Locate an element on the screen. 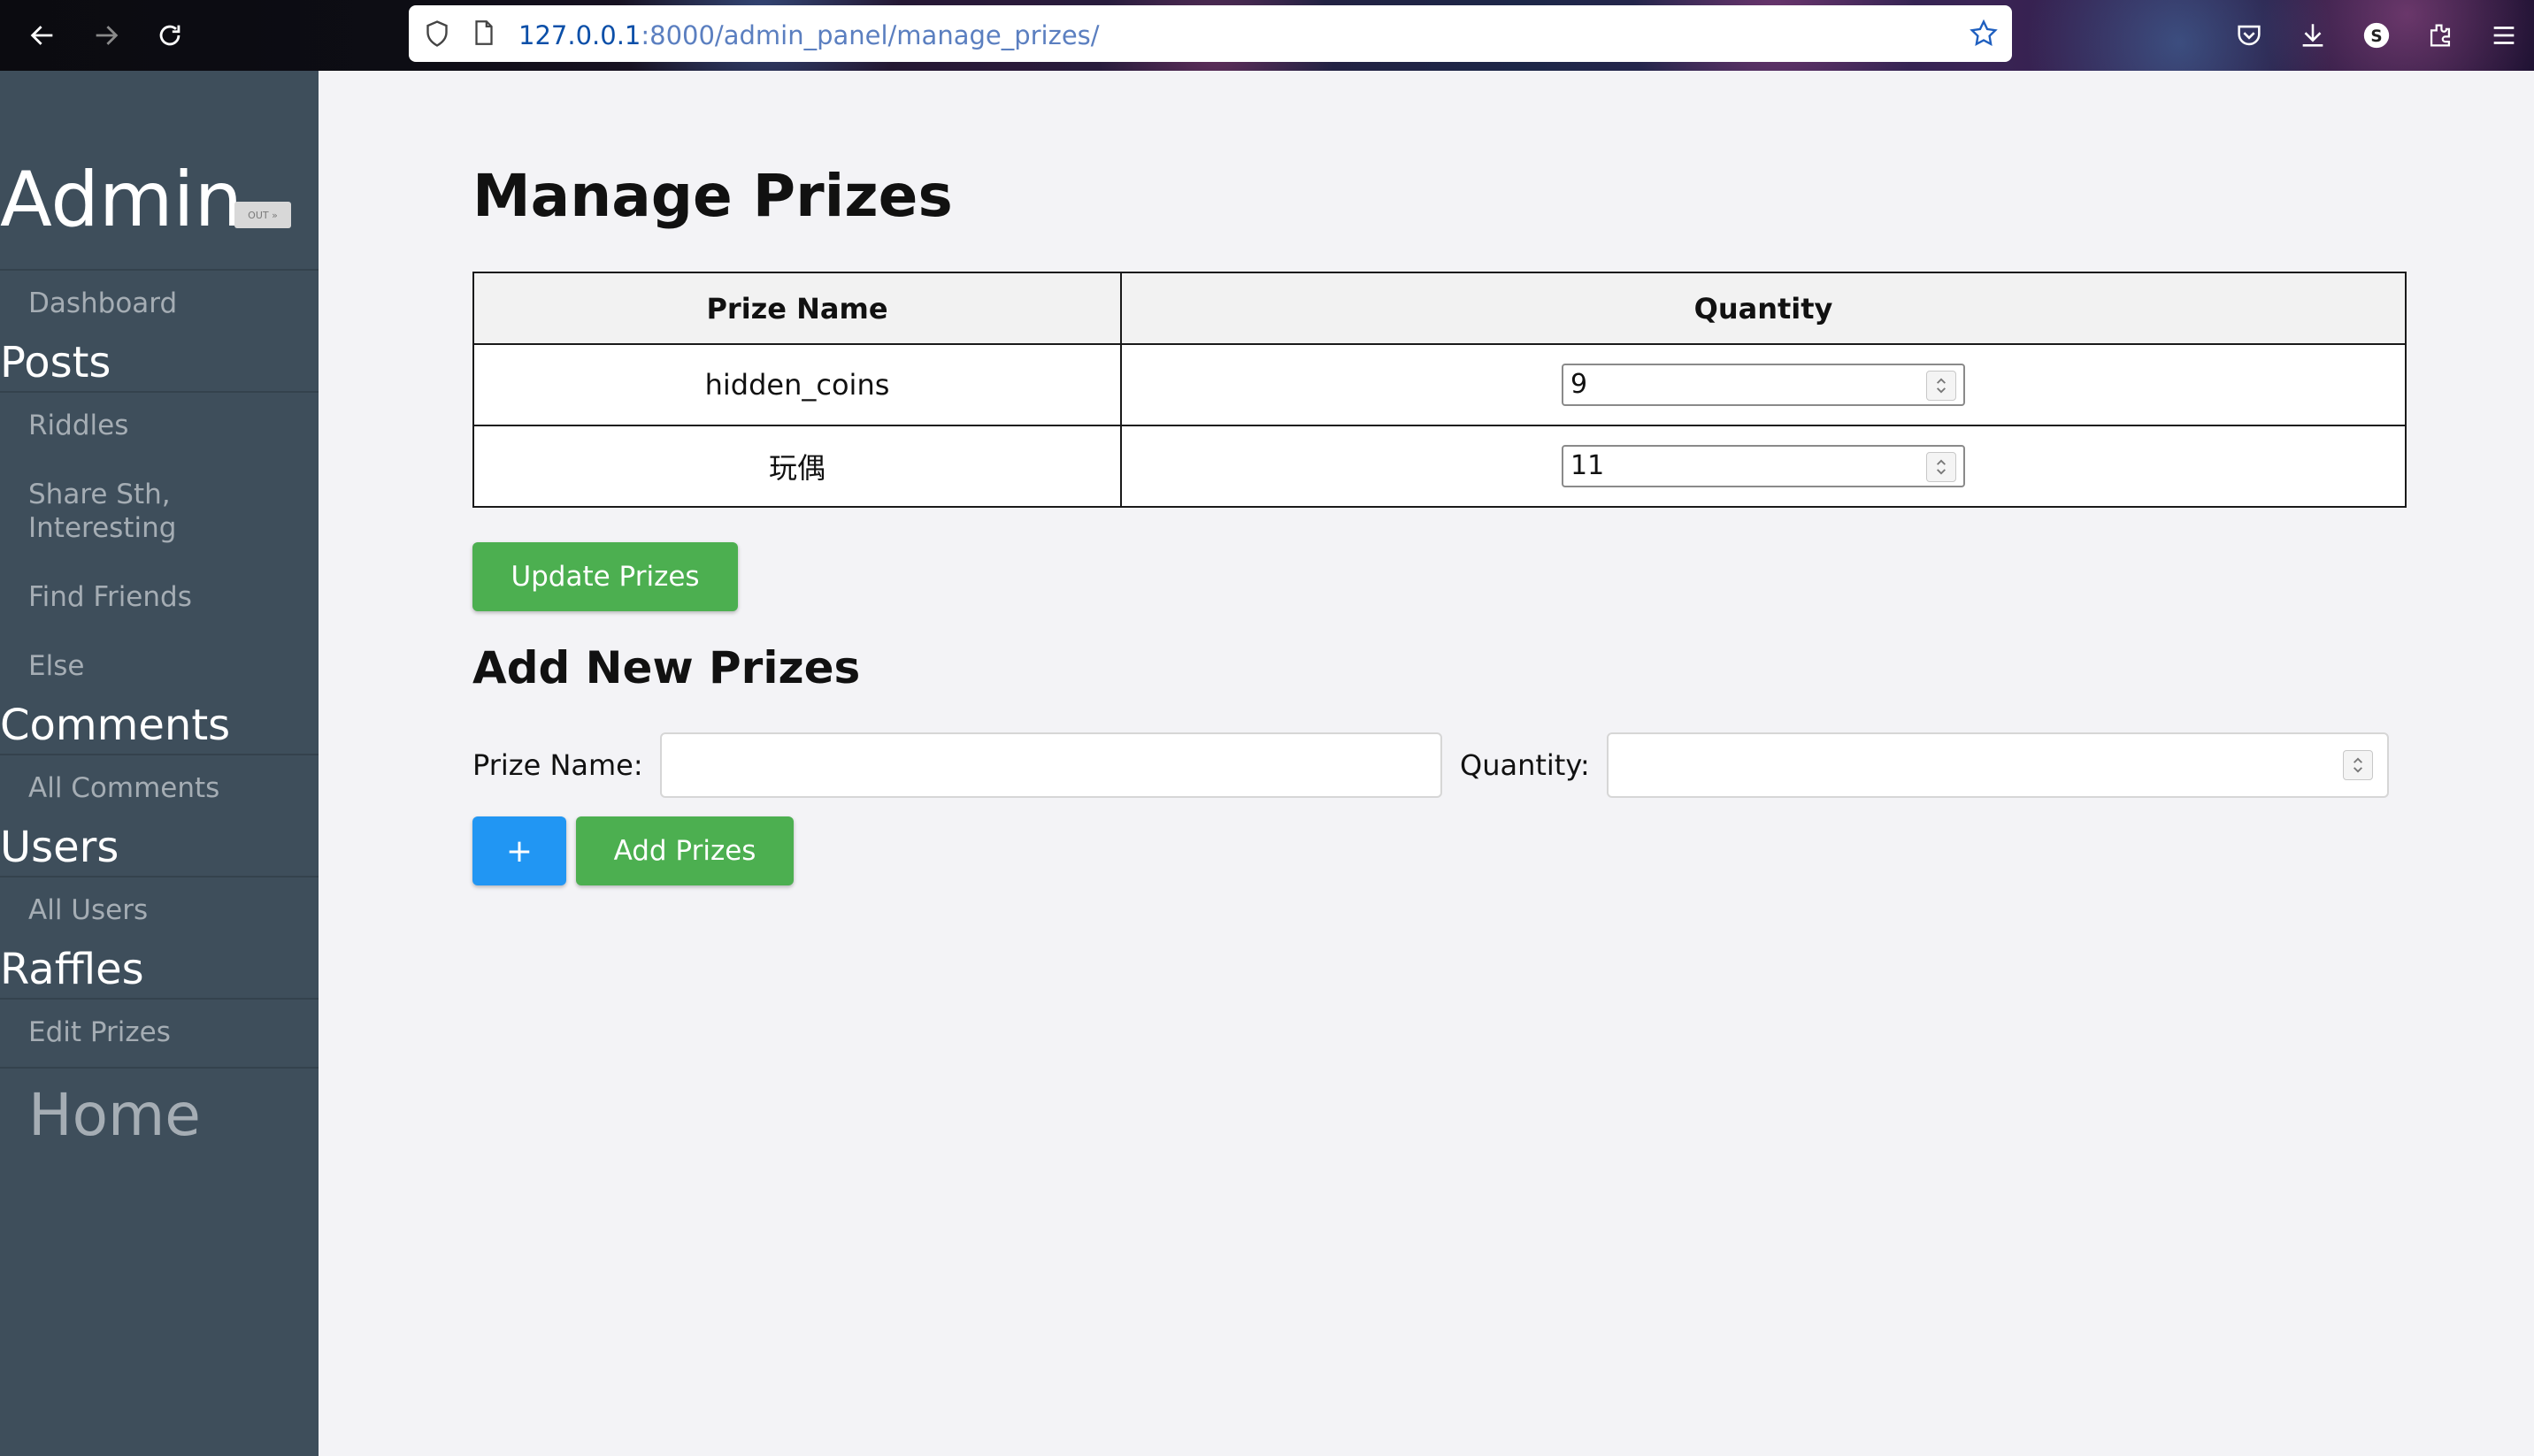  quantity-cell: 11 is located at coordinates (1763, 466).